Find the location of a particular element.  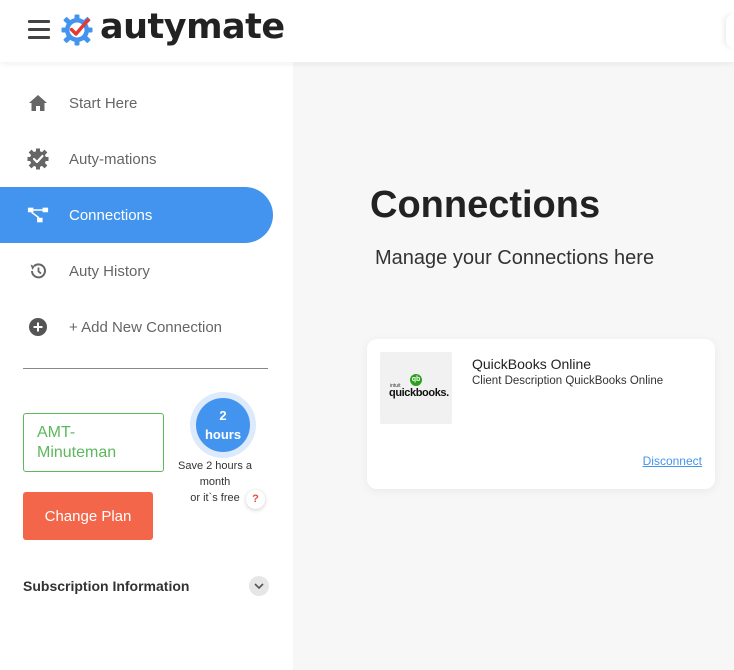

gear-check-icon is located at coordinates (38, 159).